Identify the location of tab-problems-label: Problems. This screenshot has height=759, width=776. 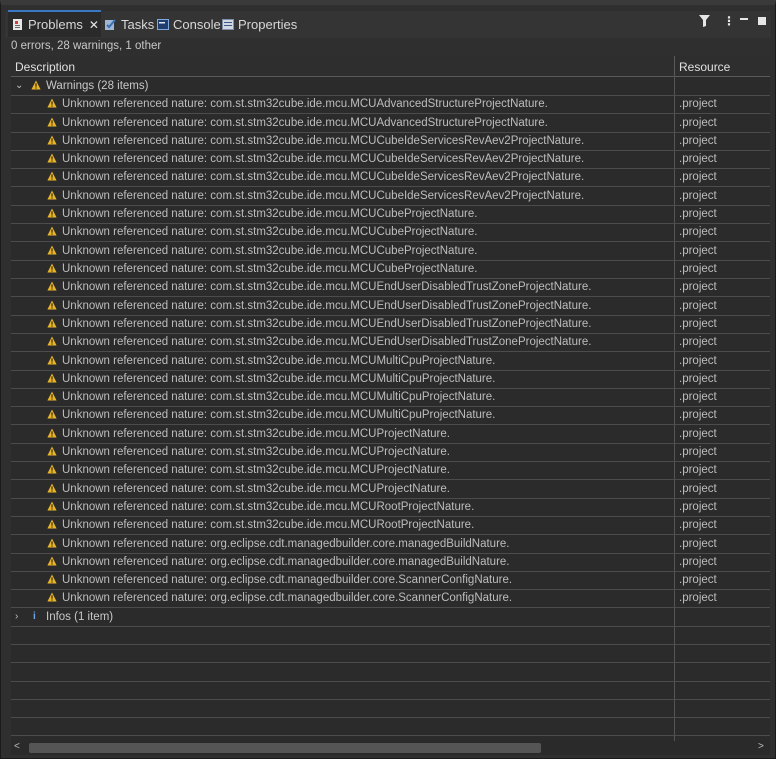
(55, 24).